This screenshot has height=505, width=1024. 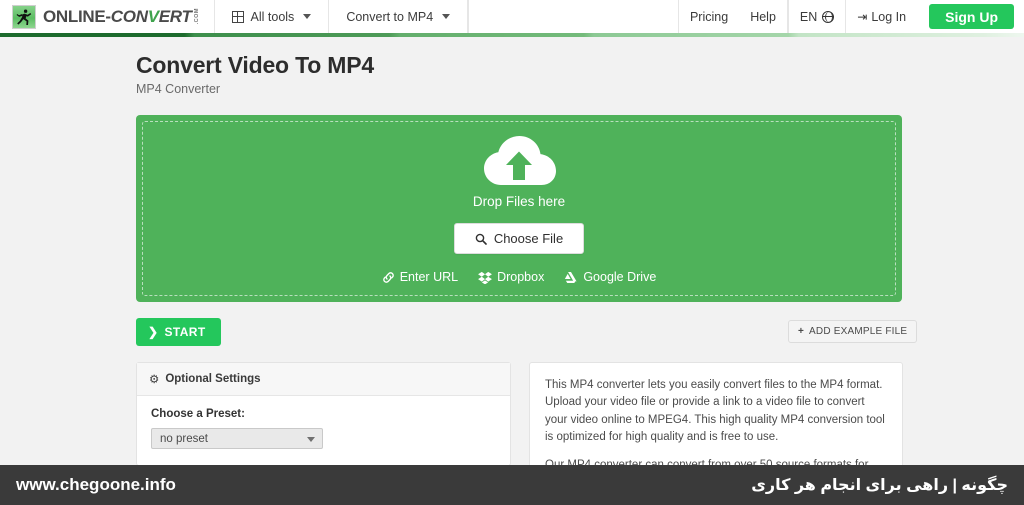 What do you see at coordinates (571, 277) in the screenshot?
I see `google-drive-icon` at bounding box center [571, 277].